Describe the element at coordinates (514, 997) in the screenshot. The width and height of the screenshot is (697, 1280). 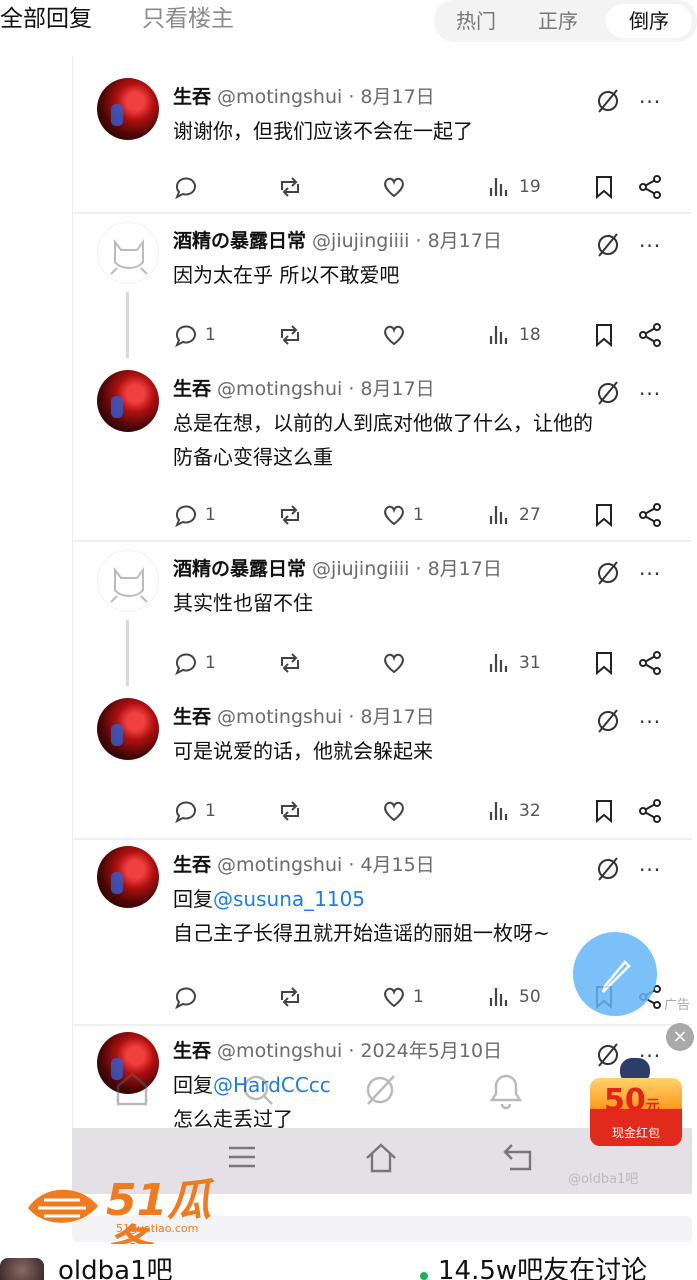
I see `views-button: 50` at that location.